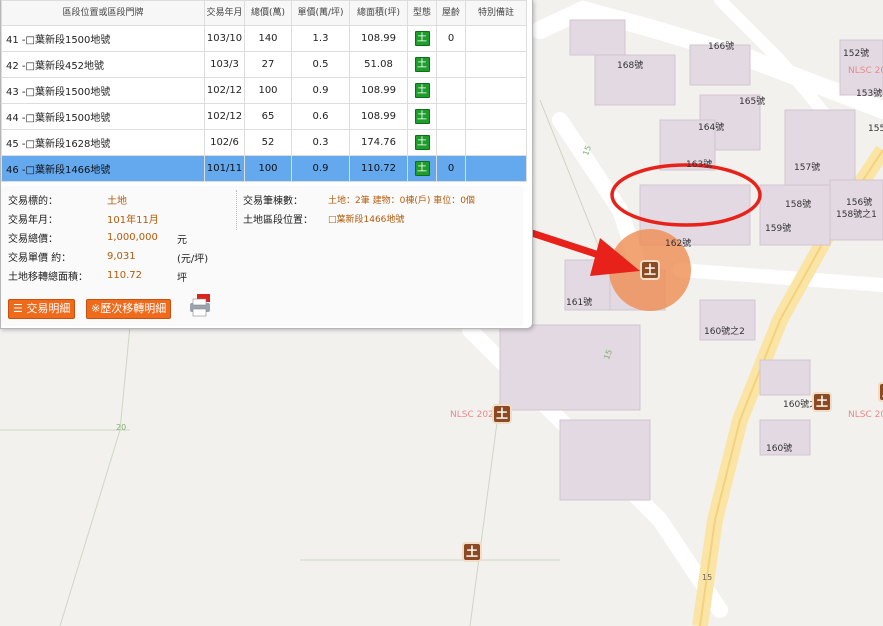  What do you see at coordinates (721, 47) in the screenshot?
I see `house-number-label: 166號` at bounding box center [721, 47].